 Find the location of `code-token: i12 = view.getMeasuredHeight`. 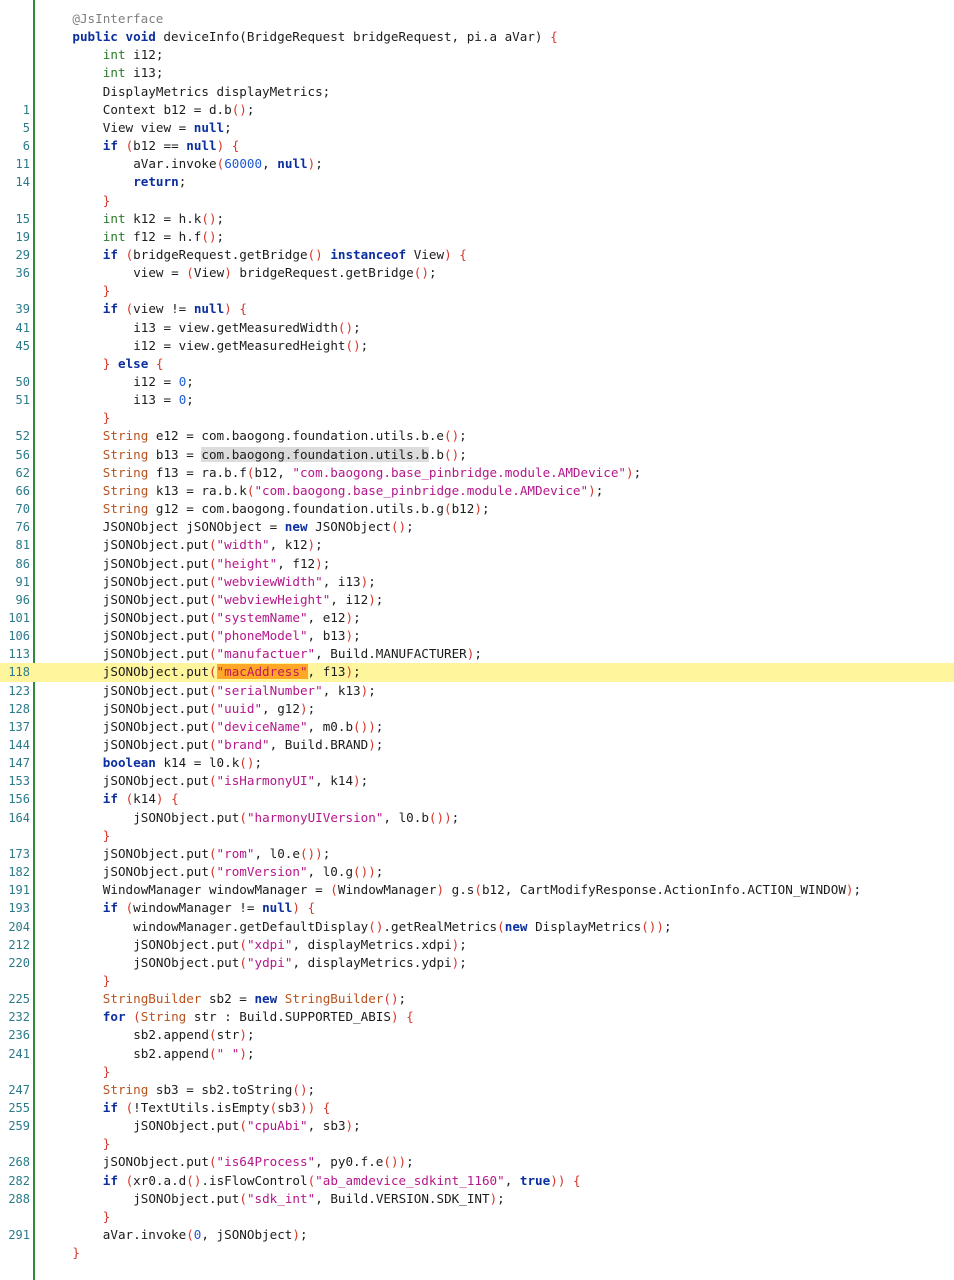

code-token: i12 = view.getMeasuredHeight is located at coordinates (239, 345).